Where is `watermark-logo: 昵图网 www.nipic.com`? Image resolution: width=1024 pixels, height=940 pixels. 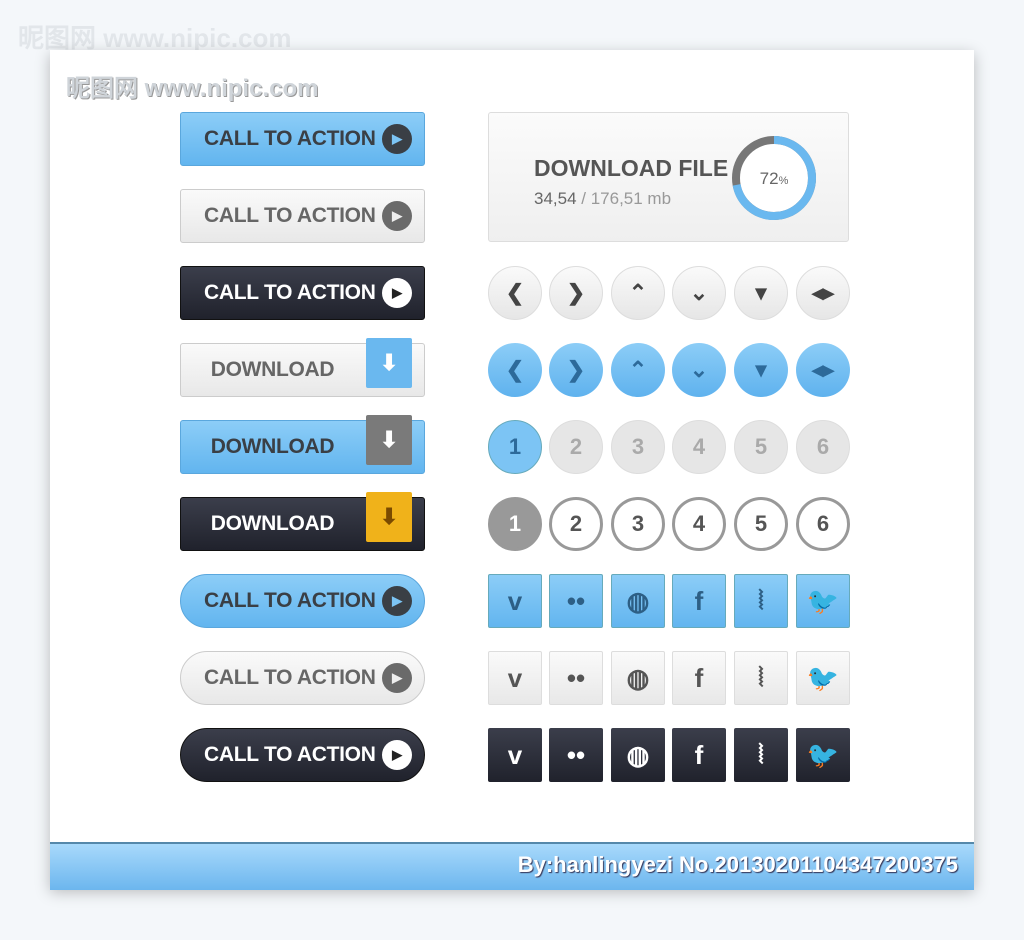 watermark-logo: 昵图网 www.nipic.com is located at coordinates (192, 88).